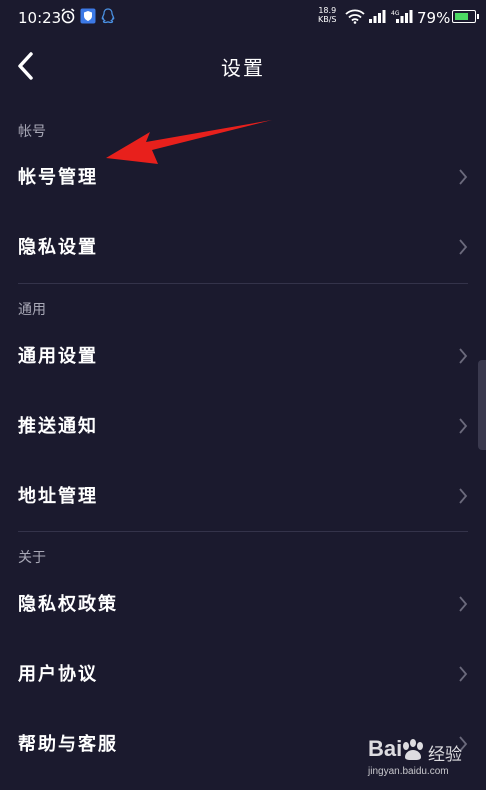  What do you see at coordinates (413, 749) in the screenshot?
I see `paw-icon` at bounding box center [413, 749].